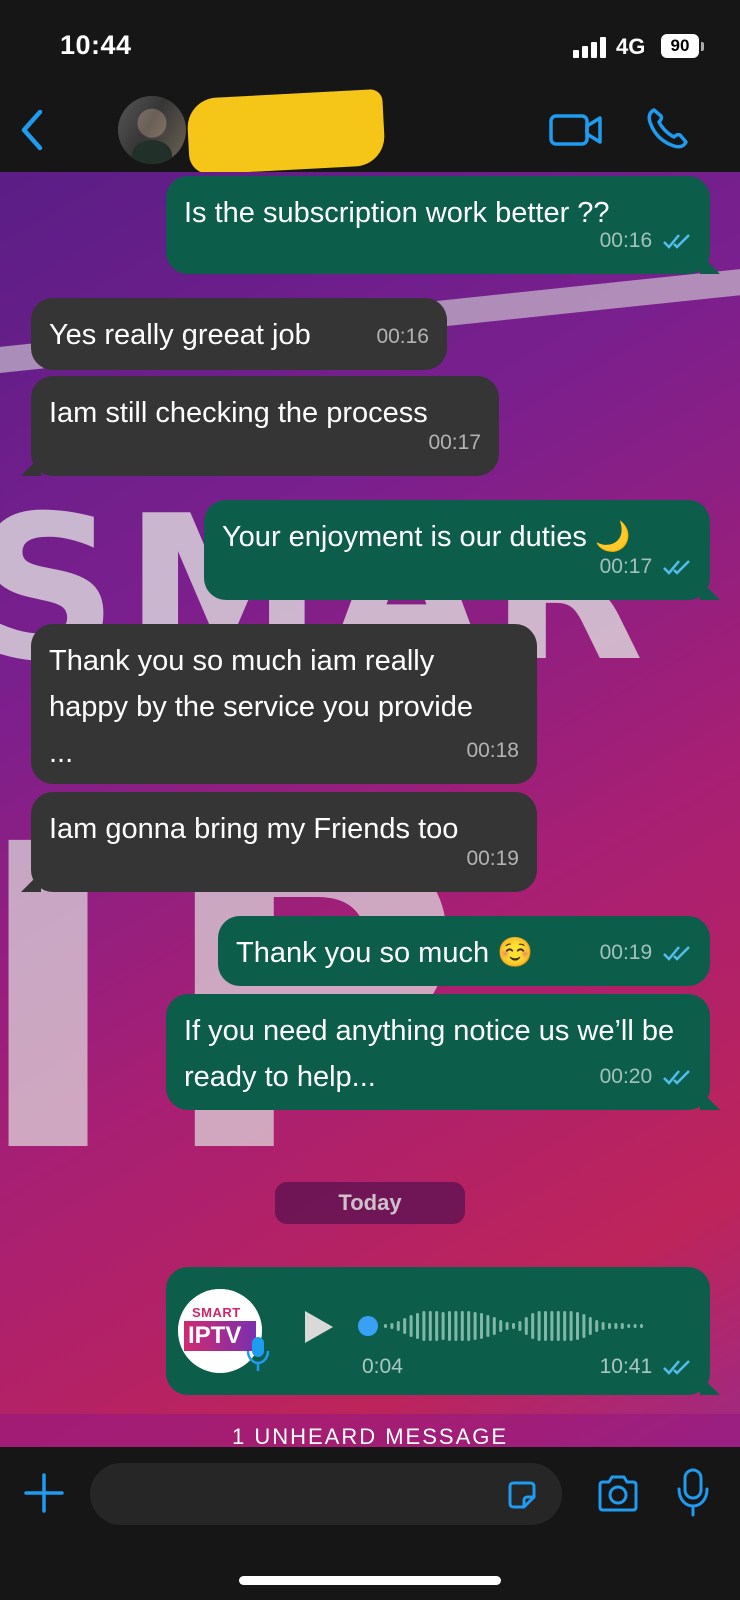  Describe the element at coordinates (680, 46) in the screenshot. I see `battery-level: 90` at that location.